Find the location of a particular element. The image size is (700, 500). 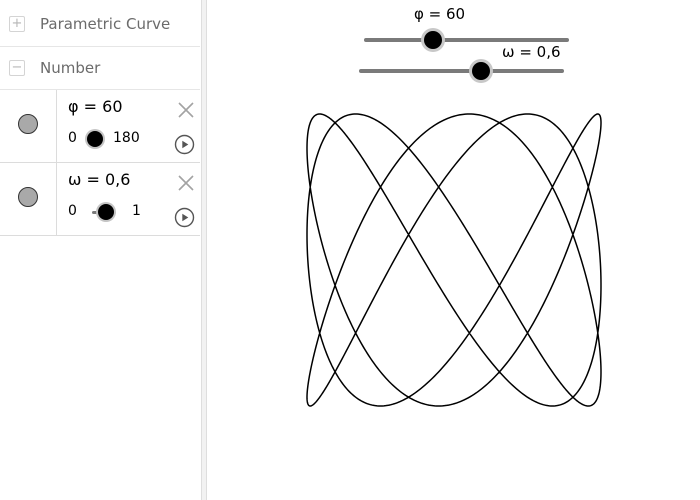

group-label: Parametric Curve is located at coordinates (105, 24).